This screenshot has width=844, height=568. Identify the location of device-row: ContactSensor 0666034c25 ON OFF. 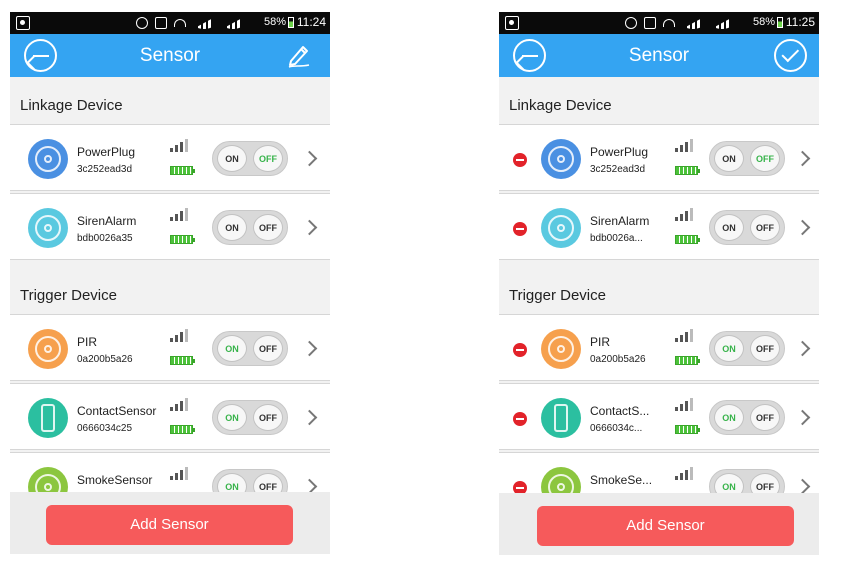
(170, 416).